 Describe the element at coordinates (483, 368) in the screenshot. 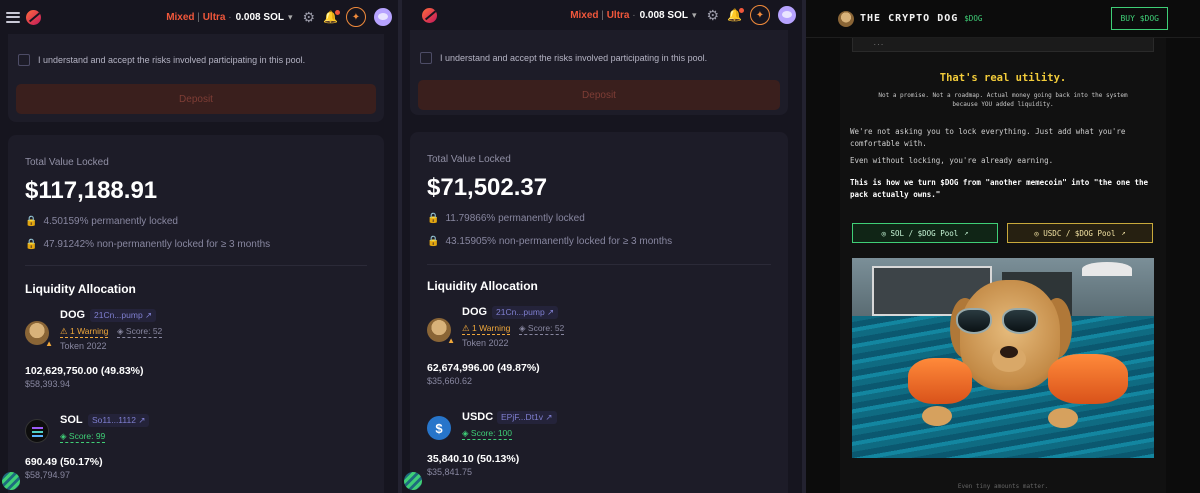

I see `token-amount: 62,674,996.00 (49.87%)` at that location.